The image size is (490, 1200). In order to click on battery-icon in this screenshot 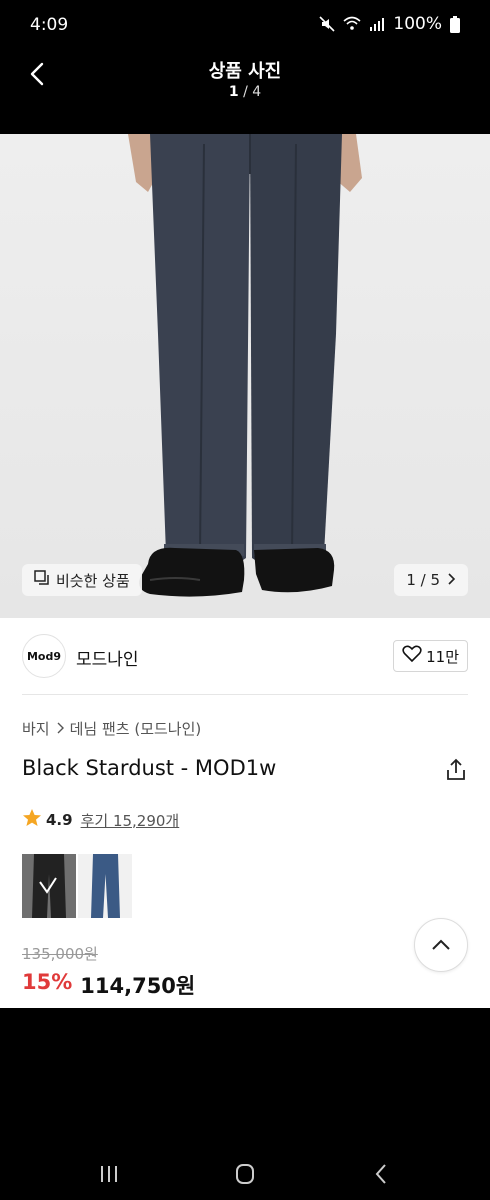, I will do `click(455, 24)`.